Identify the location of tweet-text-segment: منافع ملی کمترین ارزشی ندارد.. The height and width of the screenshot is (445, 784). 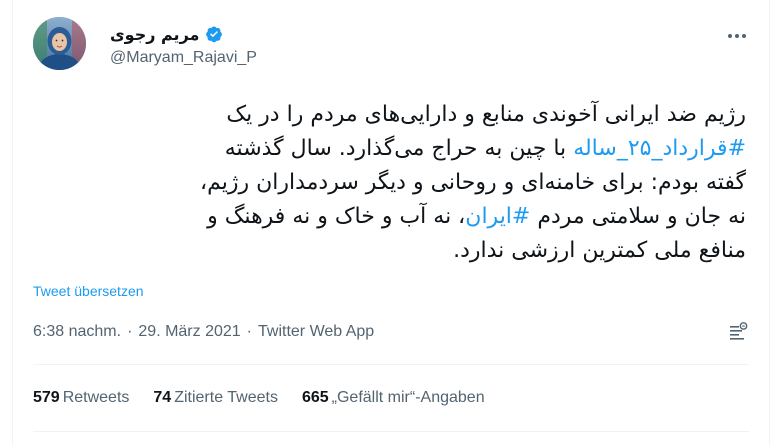
(599, 250).